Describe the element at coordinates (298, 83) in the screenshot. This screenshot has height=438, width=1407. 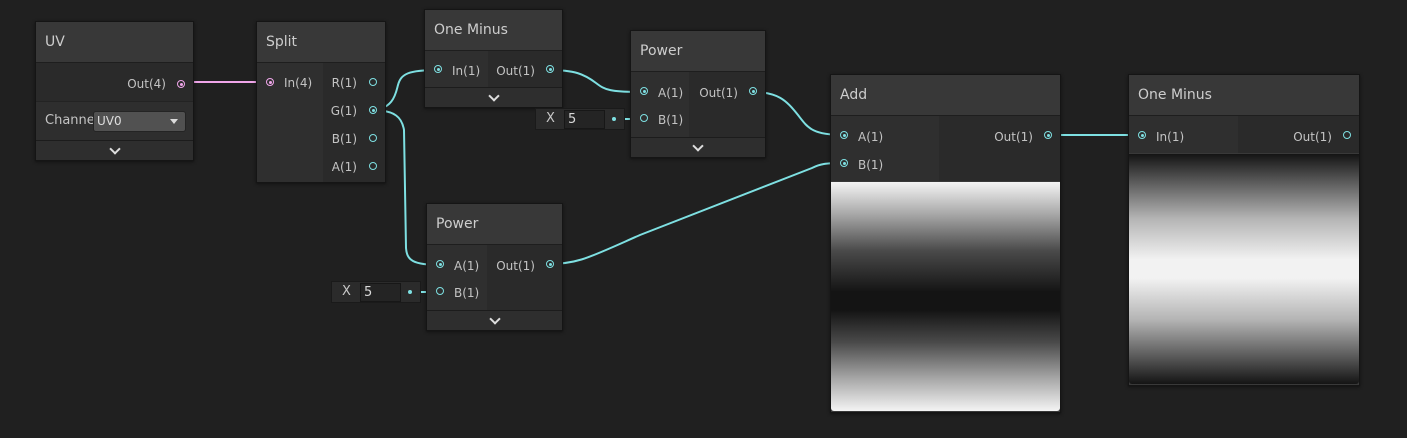
I see `split-in-label: In(4)` at that location.